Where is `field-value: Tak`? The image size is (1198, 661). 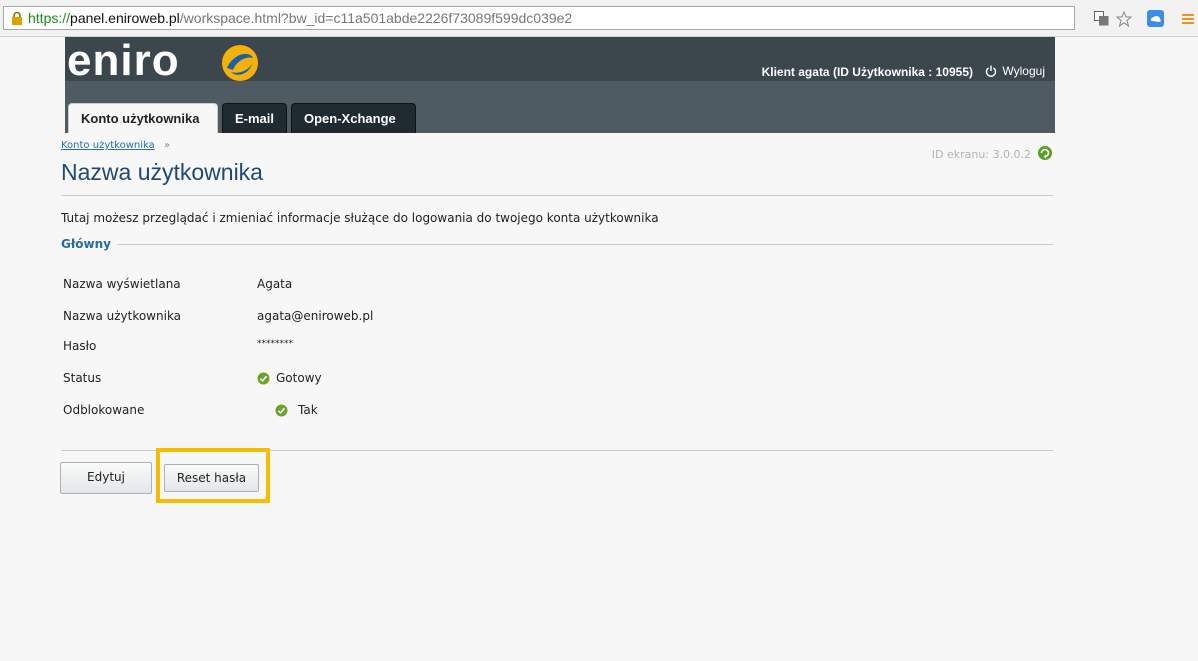
field-value: Tak is located at coordinates (308, 410).